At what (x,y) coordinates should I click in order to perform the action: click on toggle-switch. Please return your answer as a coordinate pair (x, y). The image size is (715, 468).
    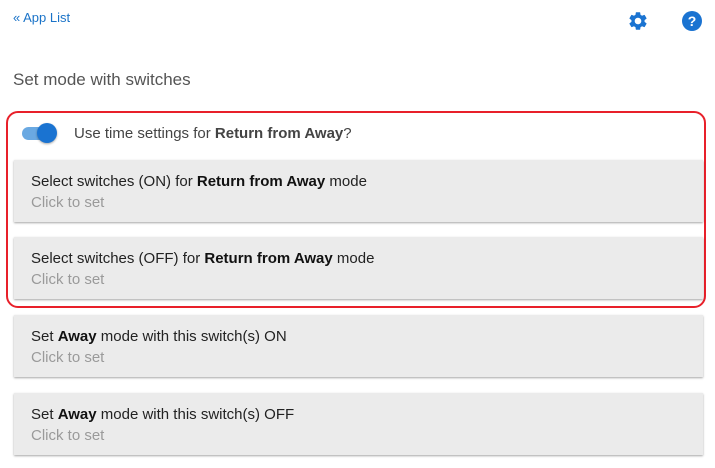
    Looking at the image, I should click on (39, 133).